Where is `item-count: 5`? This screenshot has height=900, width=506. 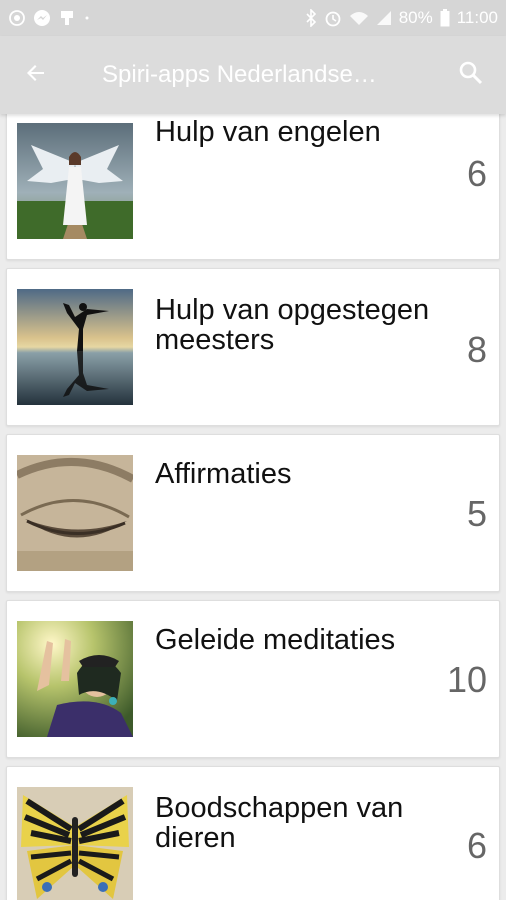 item-count: 5 is located at coordinates (476, 513).